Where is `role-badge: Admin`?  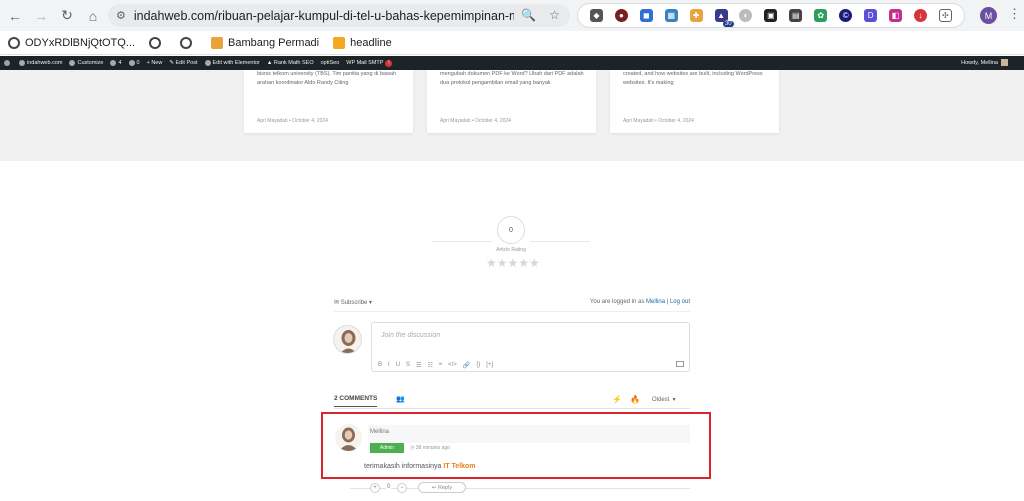 role-badge: Admin is located at coordinates (387, 448).